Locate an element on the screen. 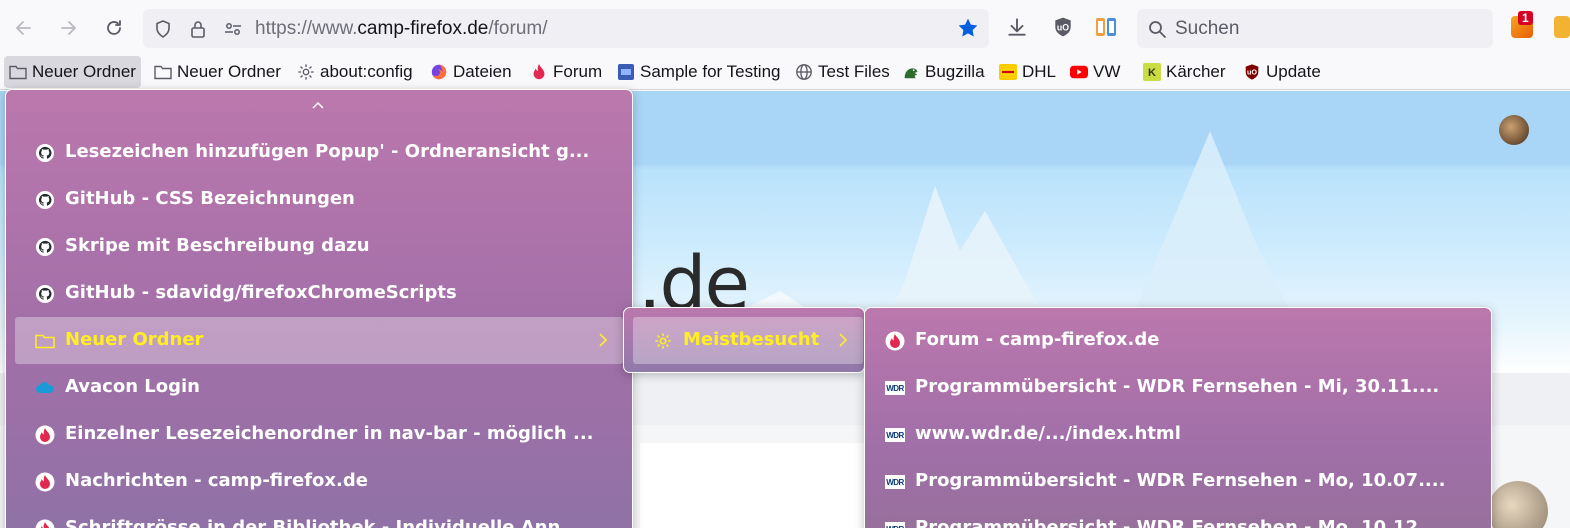 This screenshot has width=1570, height=528. arrow-left-icon is located at coordinates (23, 28).